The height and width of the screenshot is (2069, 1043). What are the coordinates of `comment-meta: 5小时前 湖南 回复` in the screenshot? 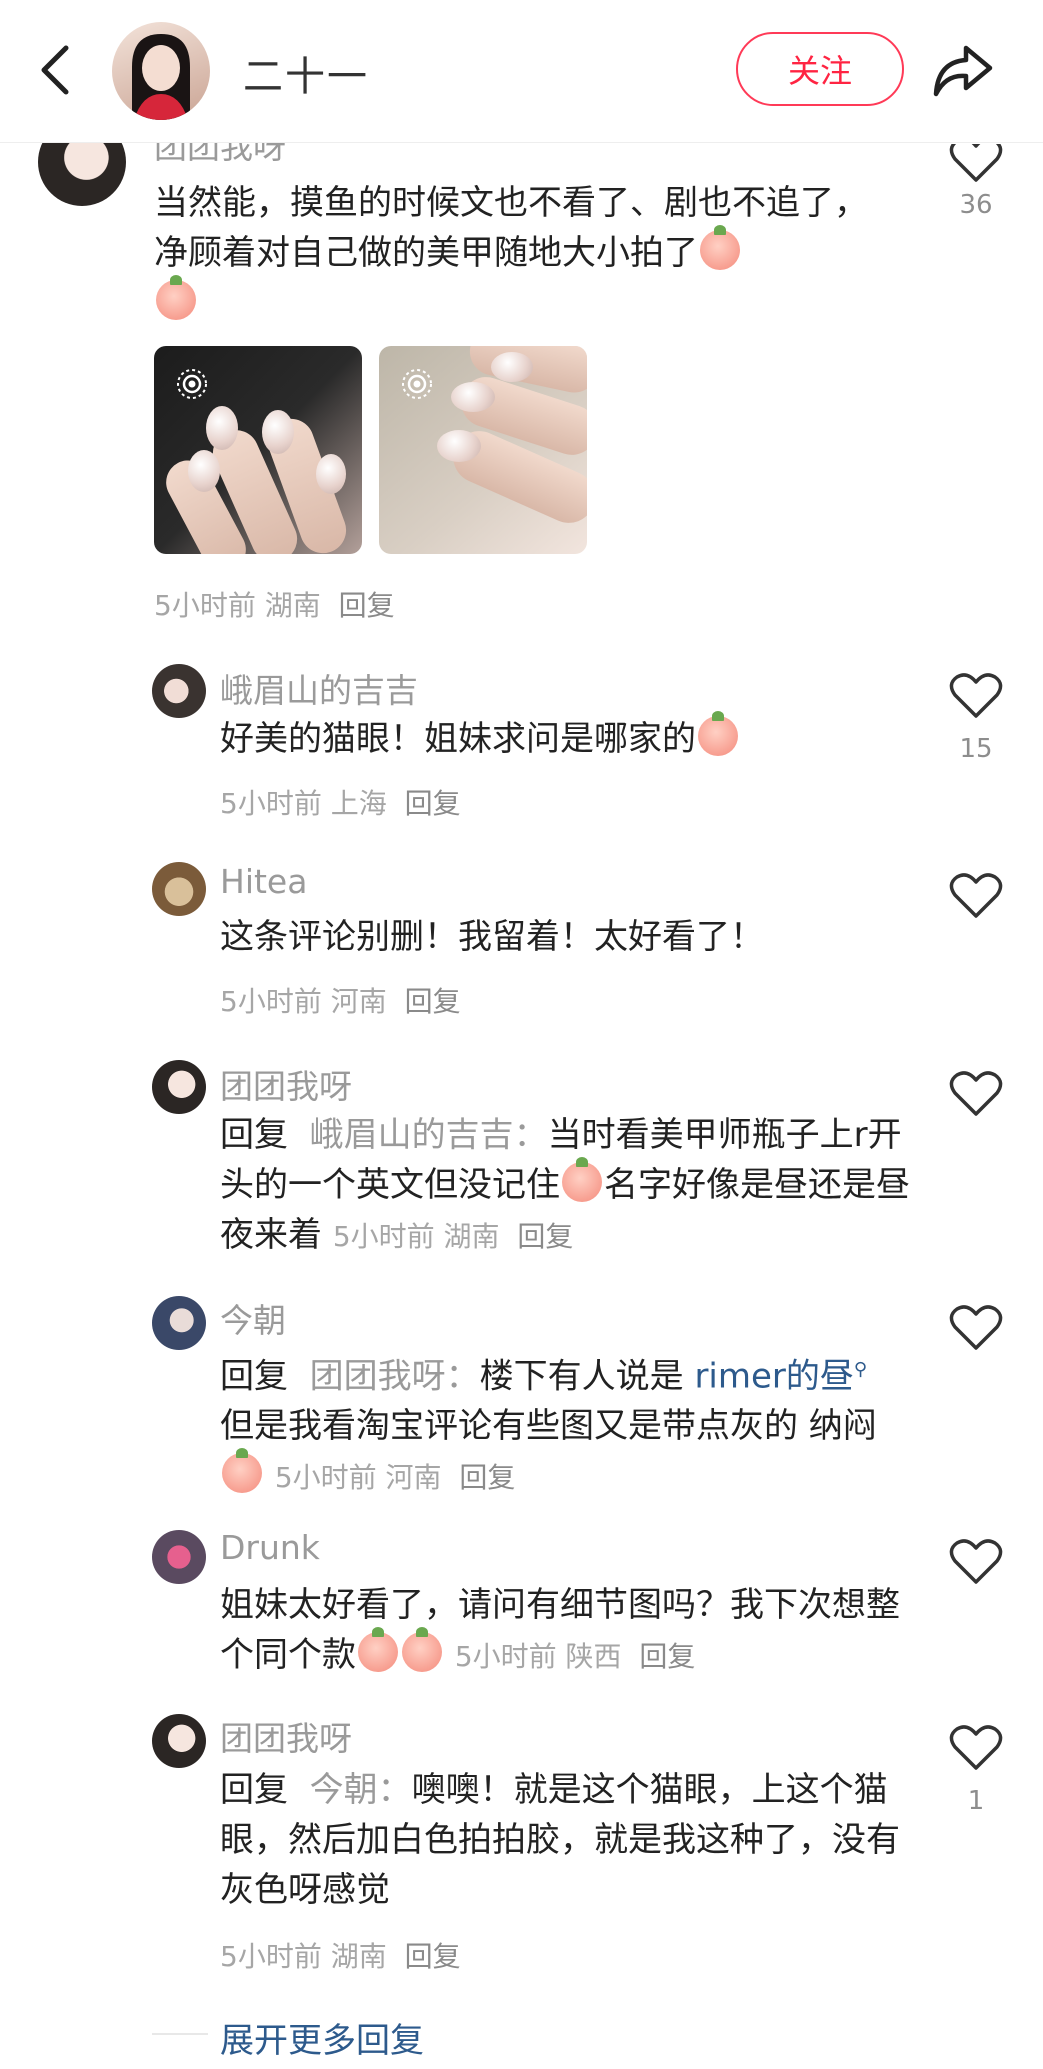 It's located at (274, 605).